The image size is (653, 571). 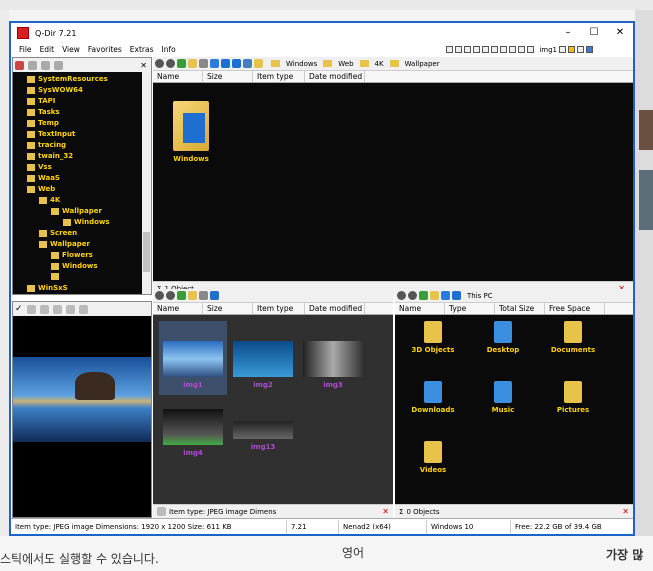 What do you see at coordinates (433, 337) in the screenshot?
I see `list-item: 3D Objects` at bounding box center [433, 337].